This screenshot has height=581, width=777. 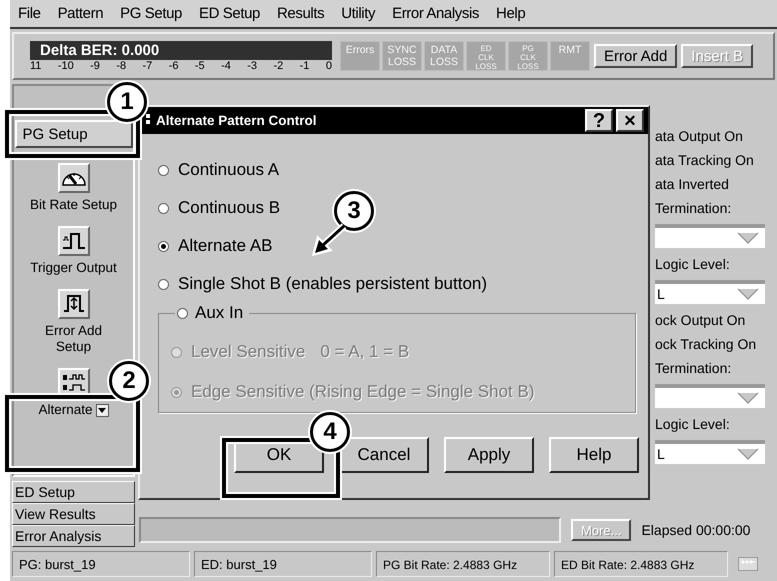 I want to click on option-note: 0 = A, 1 = B, so click(x=365, y=352).